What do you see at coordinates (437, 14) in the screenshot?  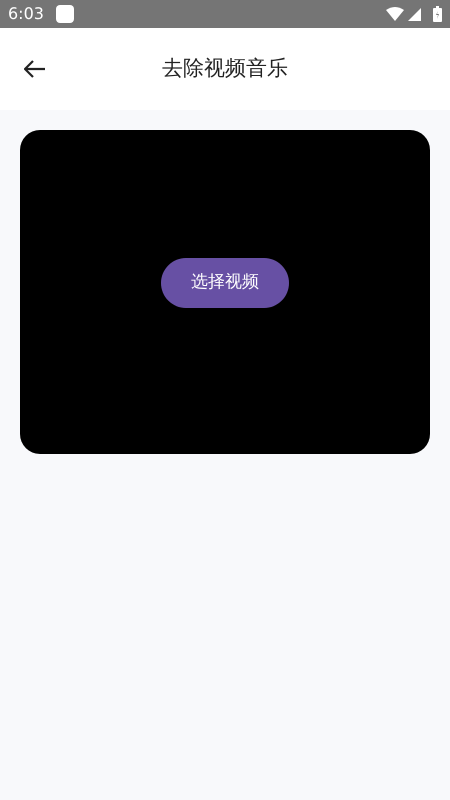 I see `battery-icon` at bounding box center [437, 14].